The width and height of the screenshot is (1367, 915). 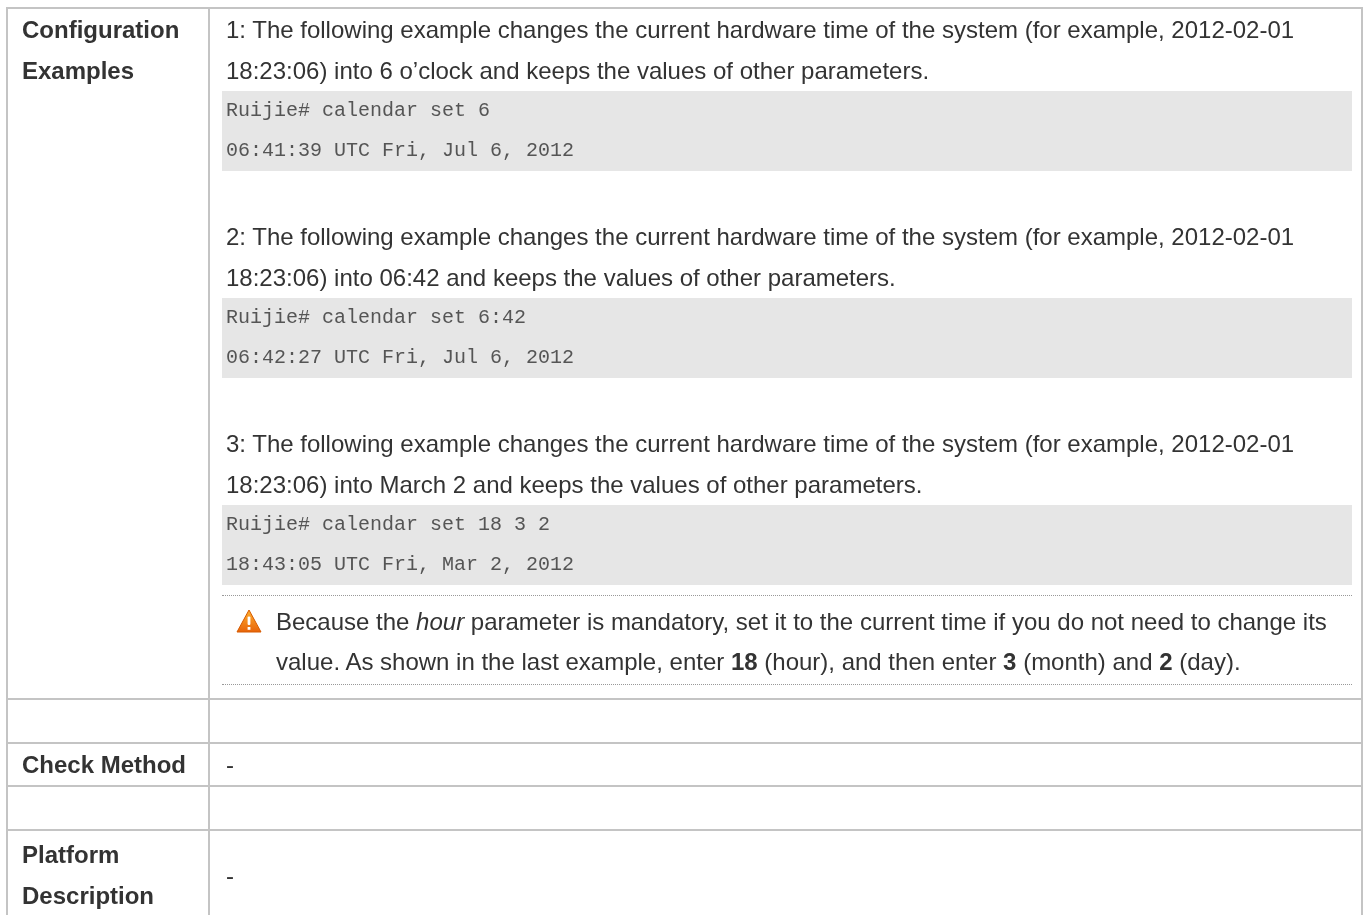 I want to click on row-label: Check Method, so click(x=104, y=765).